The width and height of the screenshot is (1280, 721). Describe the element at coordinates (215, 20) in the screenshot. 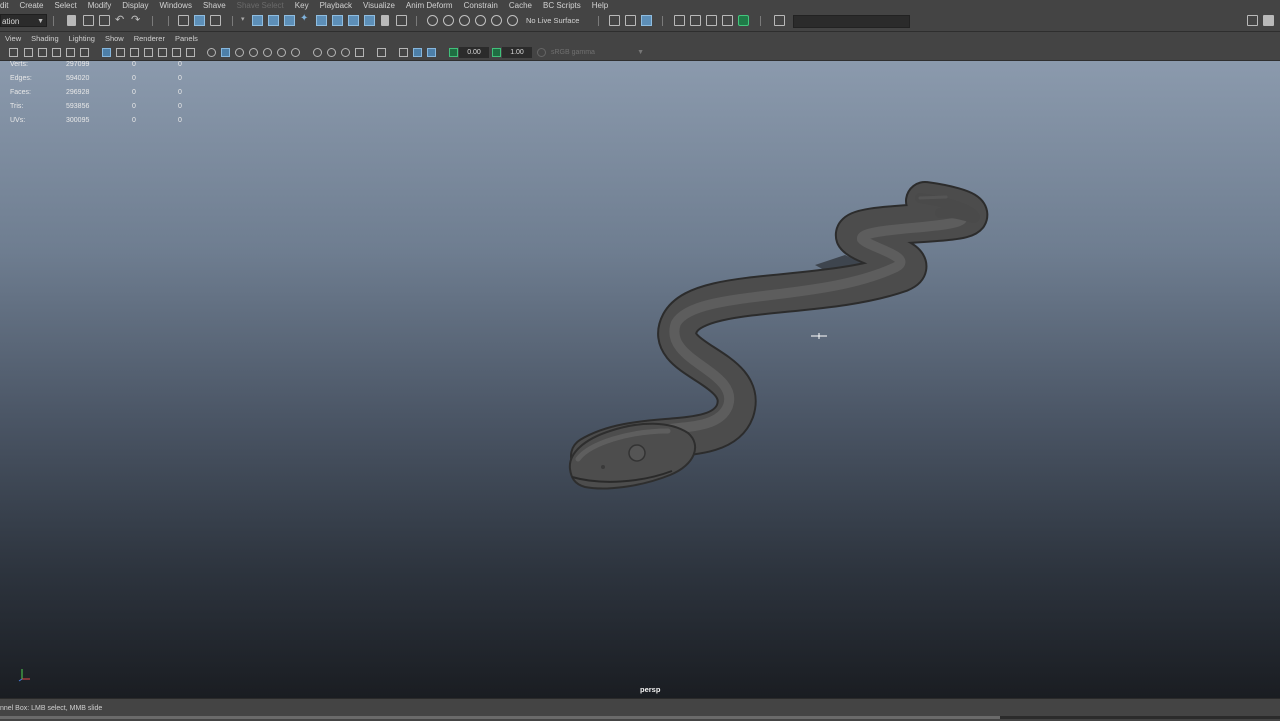

I see `select-component-icon` at that location.